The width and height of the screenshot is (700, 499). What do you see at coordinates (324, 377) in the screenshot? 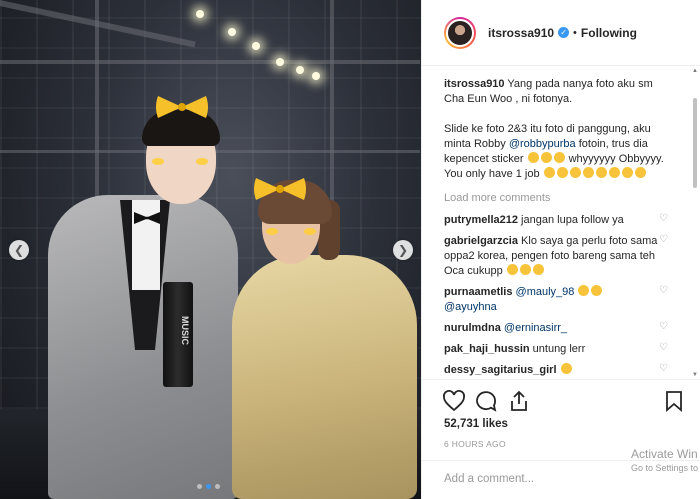
I see `woman-dress` at bounding box center [324, 377].